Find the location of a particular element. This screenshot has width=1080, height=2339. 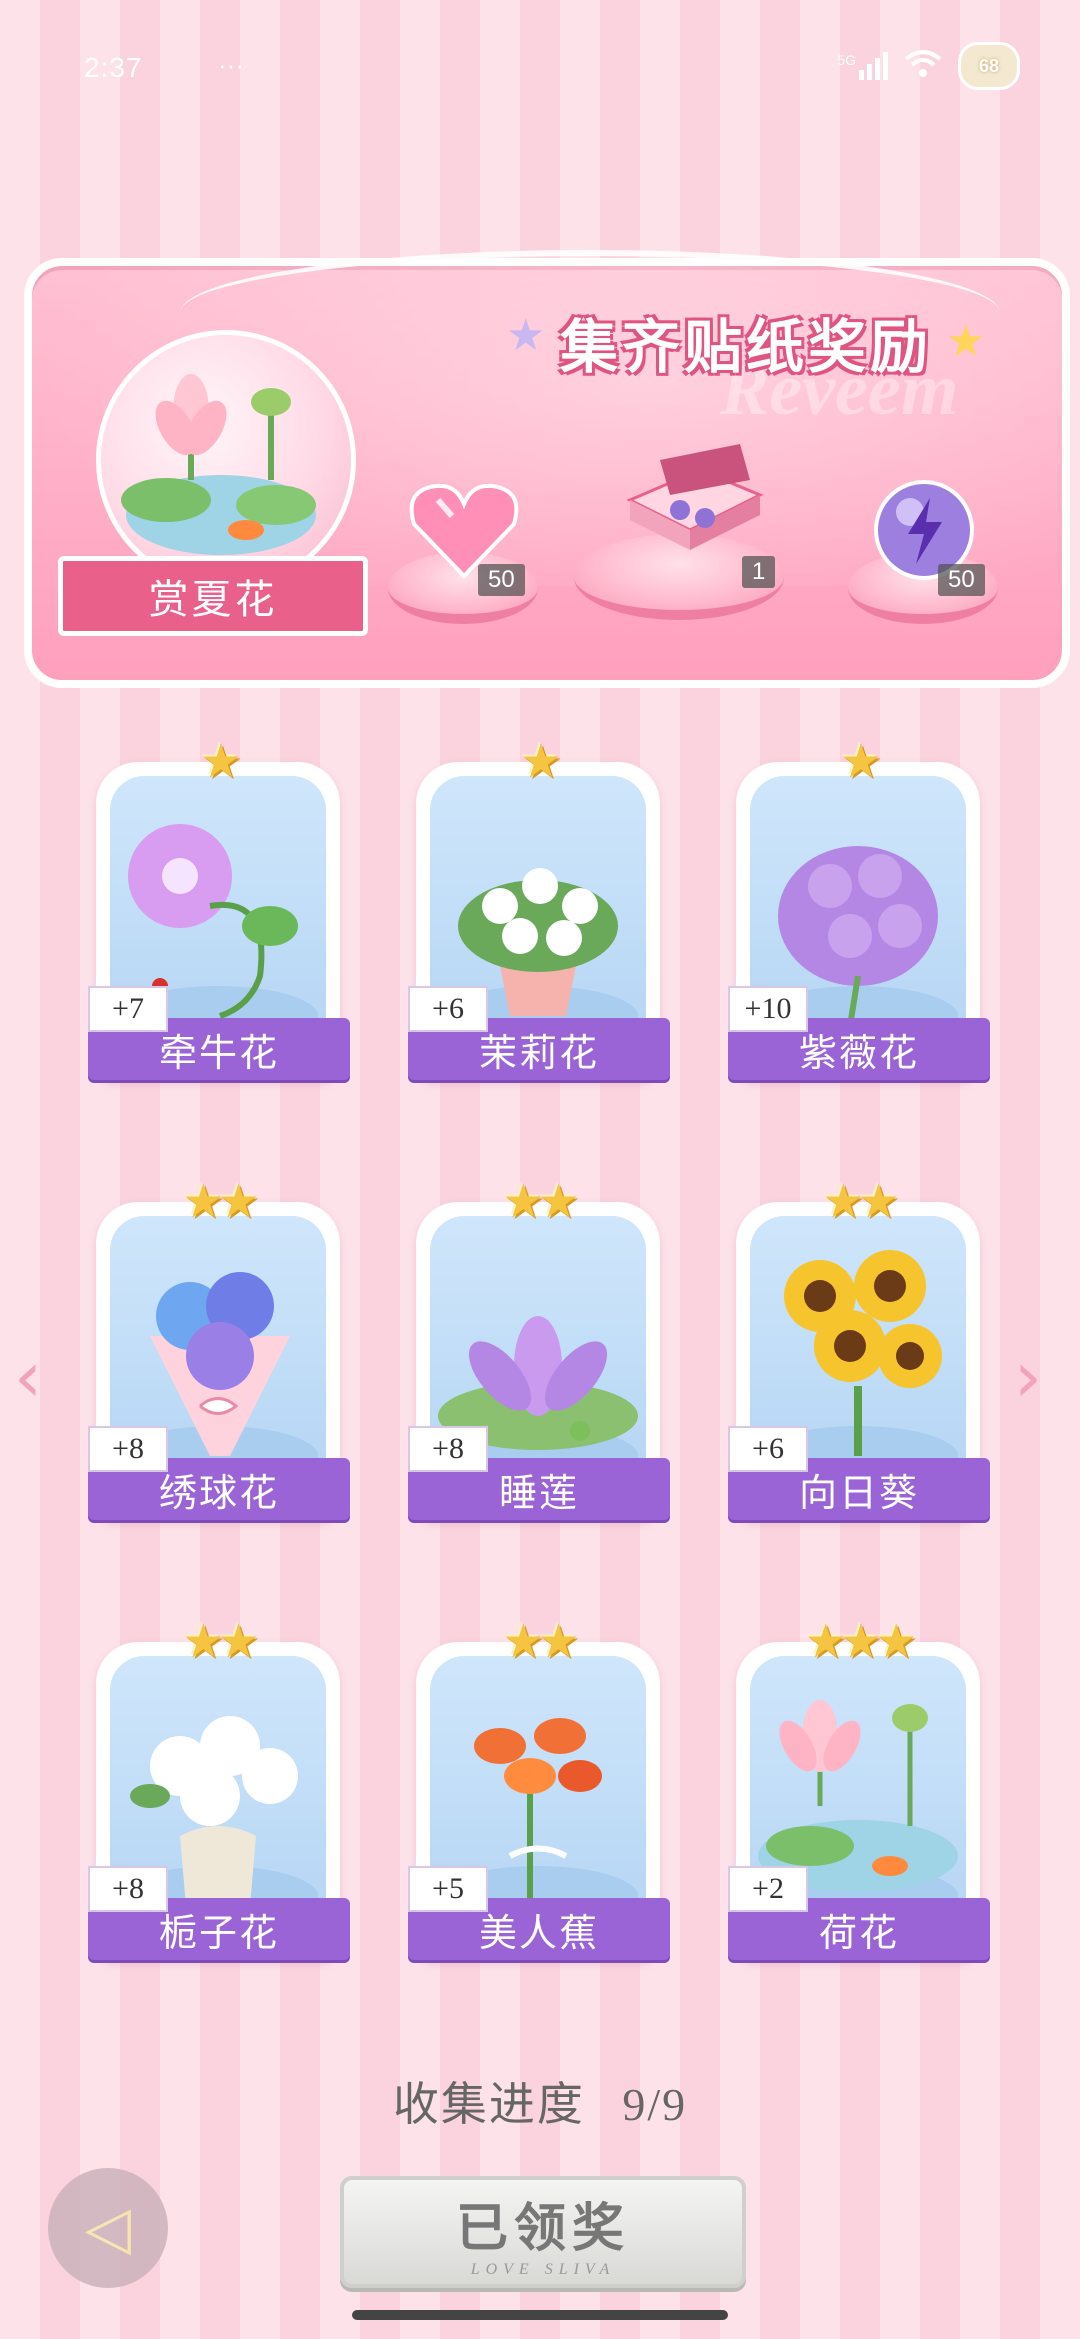

back-arrow-icon: ◁ is located at coordinates (108, 2228).